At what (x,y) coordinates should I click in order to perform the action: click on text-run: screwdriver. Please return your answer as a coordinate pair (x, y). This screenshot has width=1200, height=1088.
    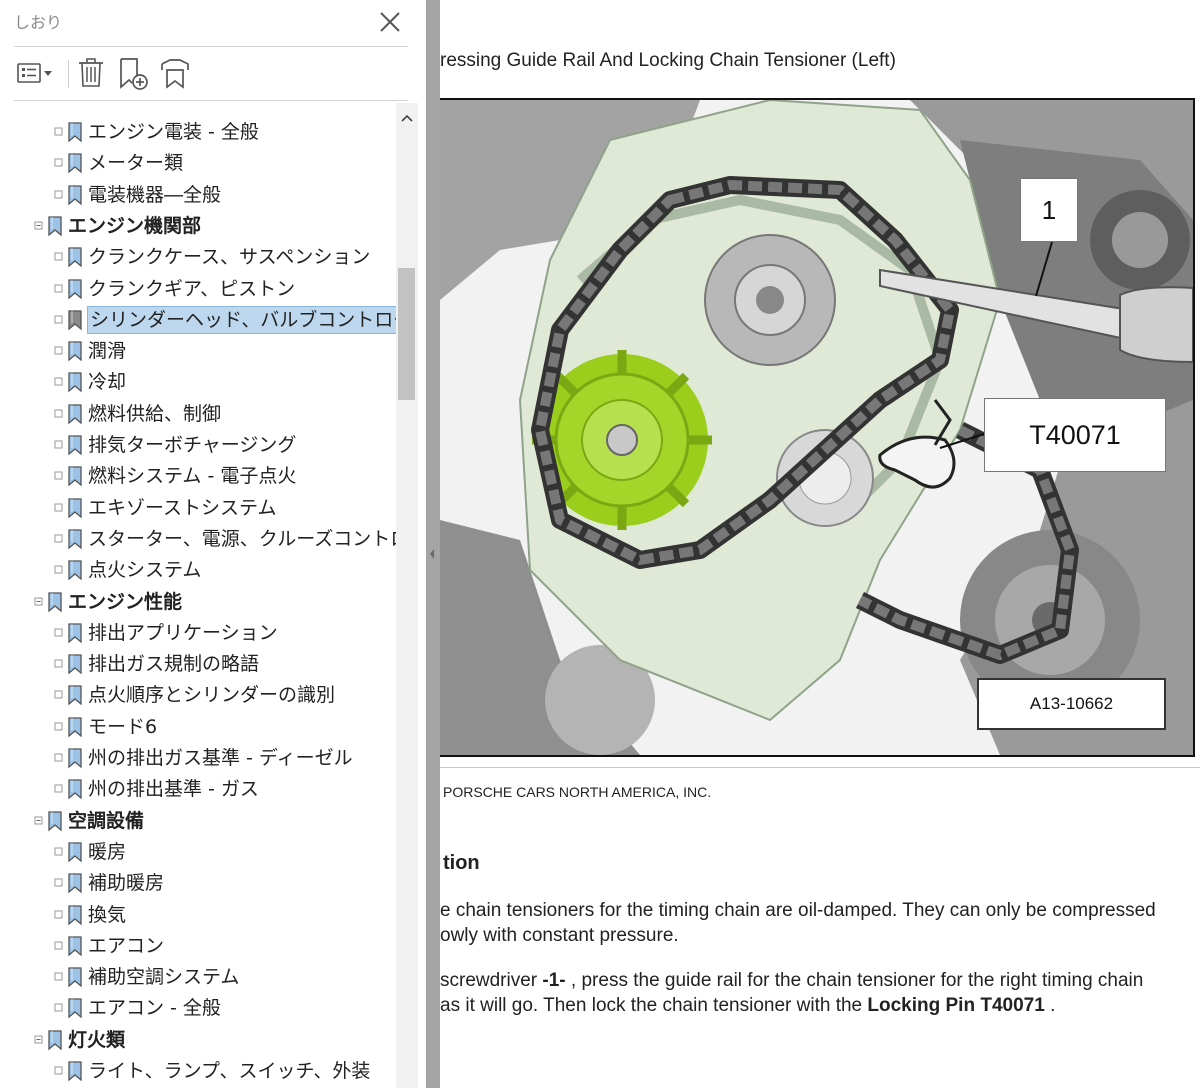
    Looking at the image, I should click on (491, 980).